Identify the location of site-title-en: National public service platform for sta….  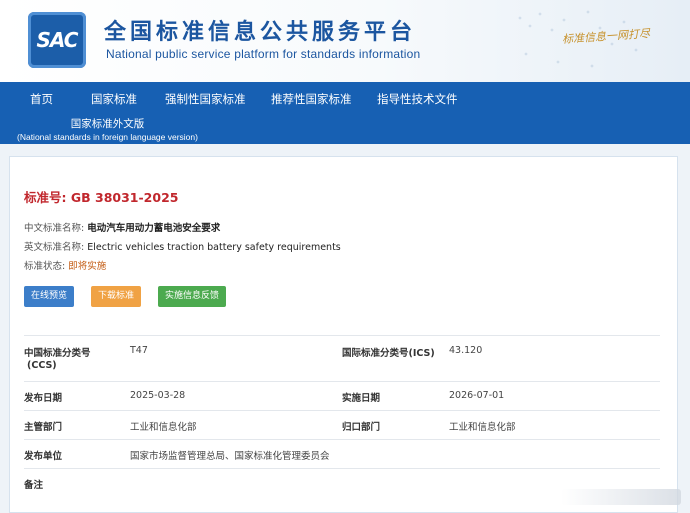
(263, 54).